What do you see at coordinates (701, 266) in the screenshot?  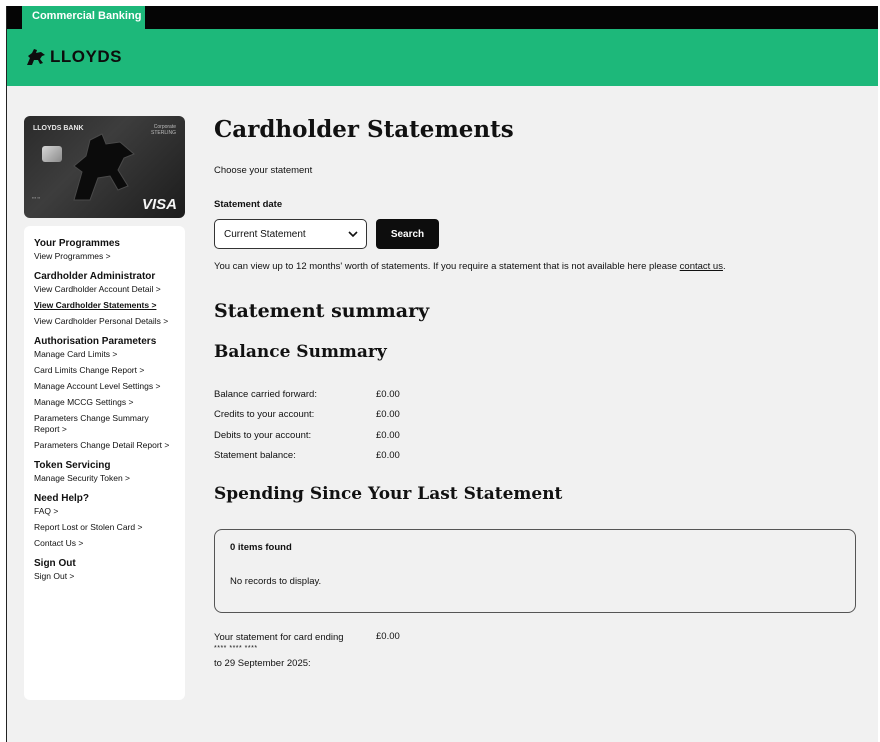 I see `contact-us-link: contact us` at bounding box center [701, 266].